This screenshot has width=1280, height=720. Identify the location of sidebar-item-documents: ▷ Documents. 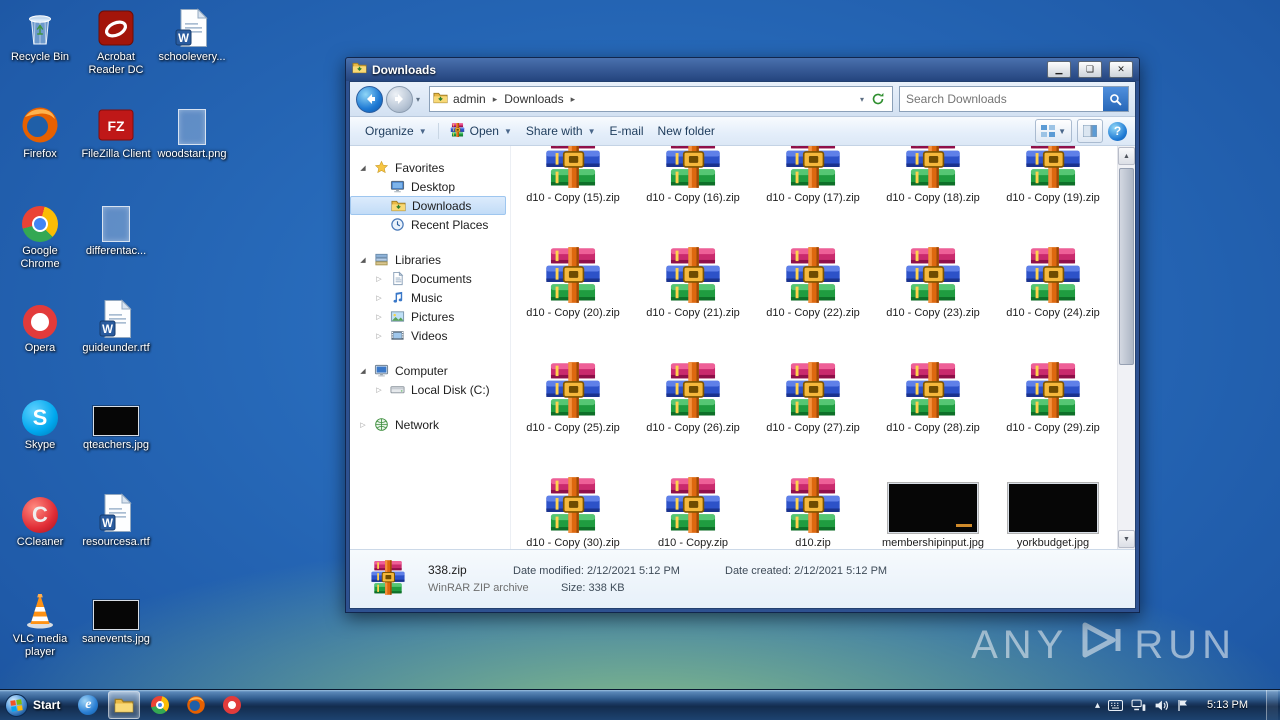
(430, 278).